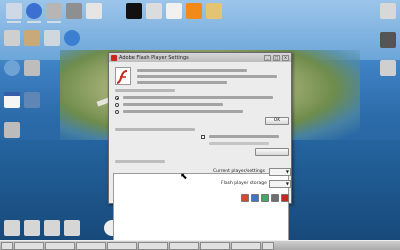 Image resolution: width=400 pixels, height=250 pixels. Describe the element at coordinates (12, 130) in the screenshot. I see `disk-icon` at that location.